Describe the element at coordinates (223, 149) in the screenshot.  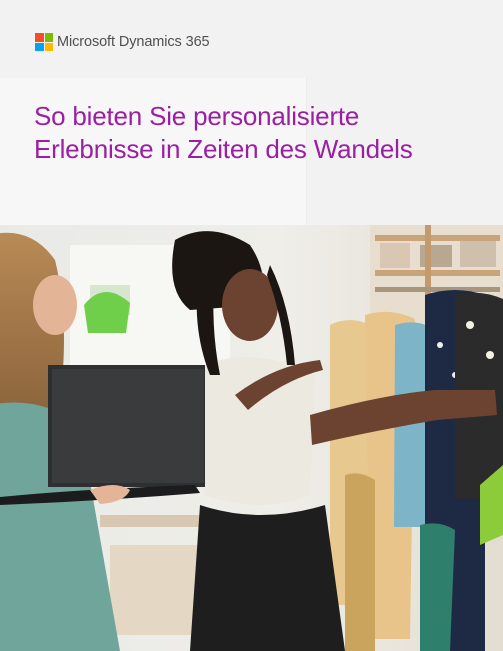
I see `title-line-2: Erlebnisse in Zeiten des Wandels` at that location.